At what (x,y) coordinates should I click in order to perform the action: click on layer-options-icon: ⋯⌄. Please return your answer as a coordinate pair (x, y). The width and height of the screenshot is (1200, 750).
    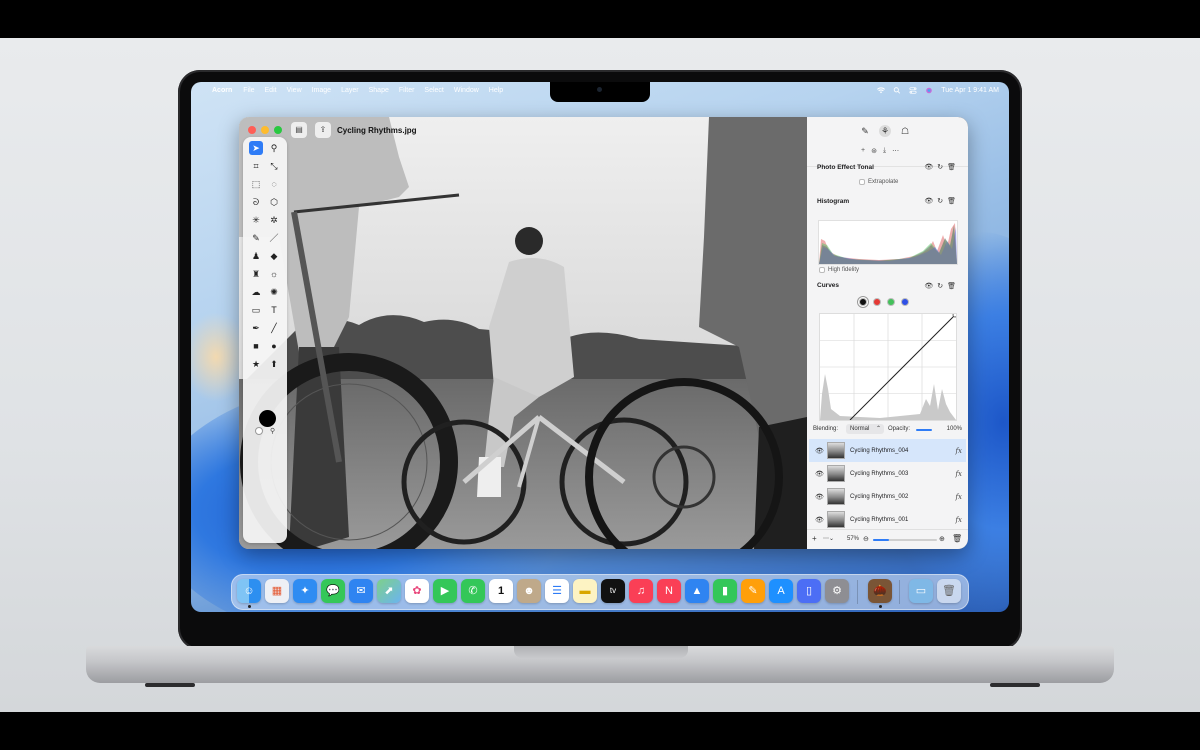
    Looking at the image, I should click on (828, 538).